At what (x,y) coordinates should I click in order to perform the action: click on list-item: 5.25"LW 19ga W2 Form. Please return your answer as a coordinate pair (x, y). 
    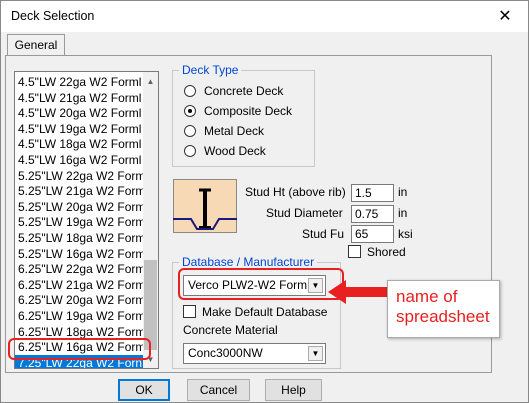
    Looking at the image, I should click on (80, 222).